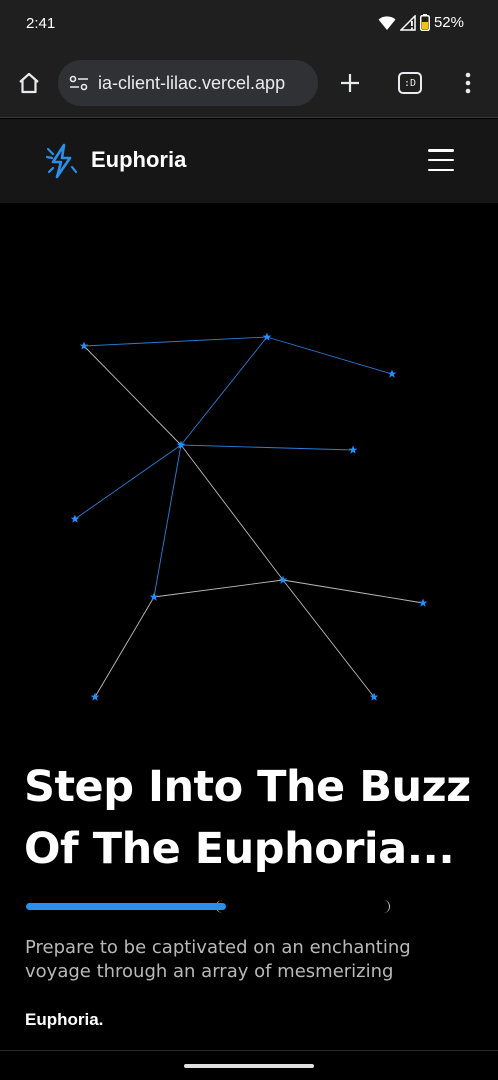  I want to click on plus-icon, so click(350, 83).